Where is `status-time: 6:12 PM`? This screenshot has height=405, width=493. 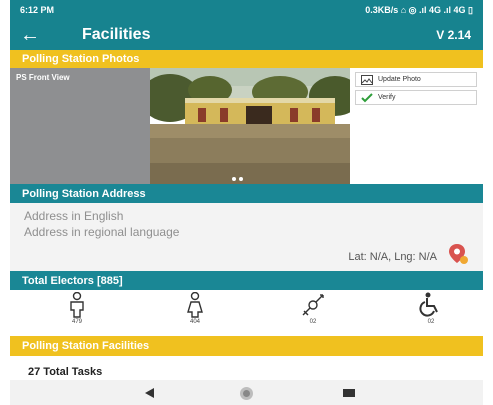
status-time: 6:12 PM is located at coordinates (37, 10).